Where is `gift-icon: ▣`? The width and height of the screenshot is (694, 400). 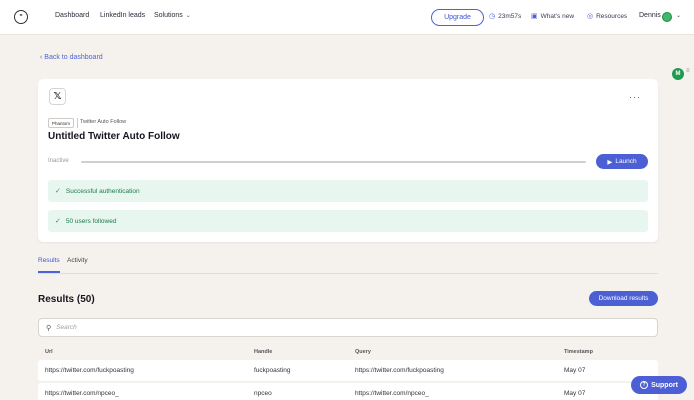 gift-icon: ▣ is located at coordinates (534, 16).